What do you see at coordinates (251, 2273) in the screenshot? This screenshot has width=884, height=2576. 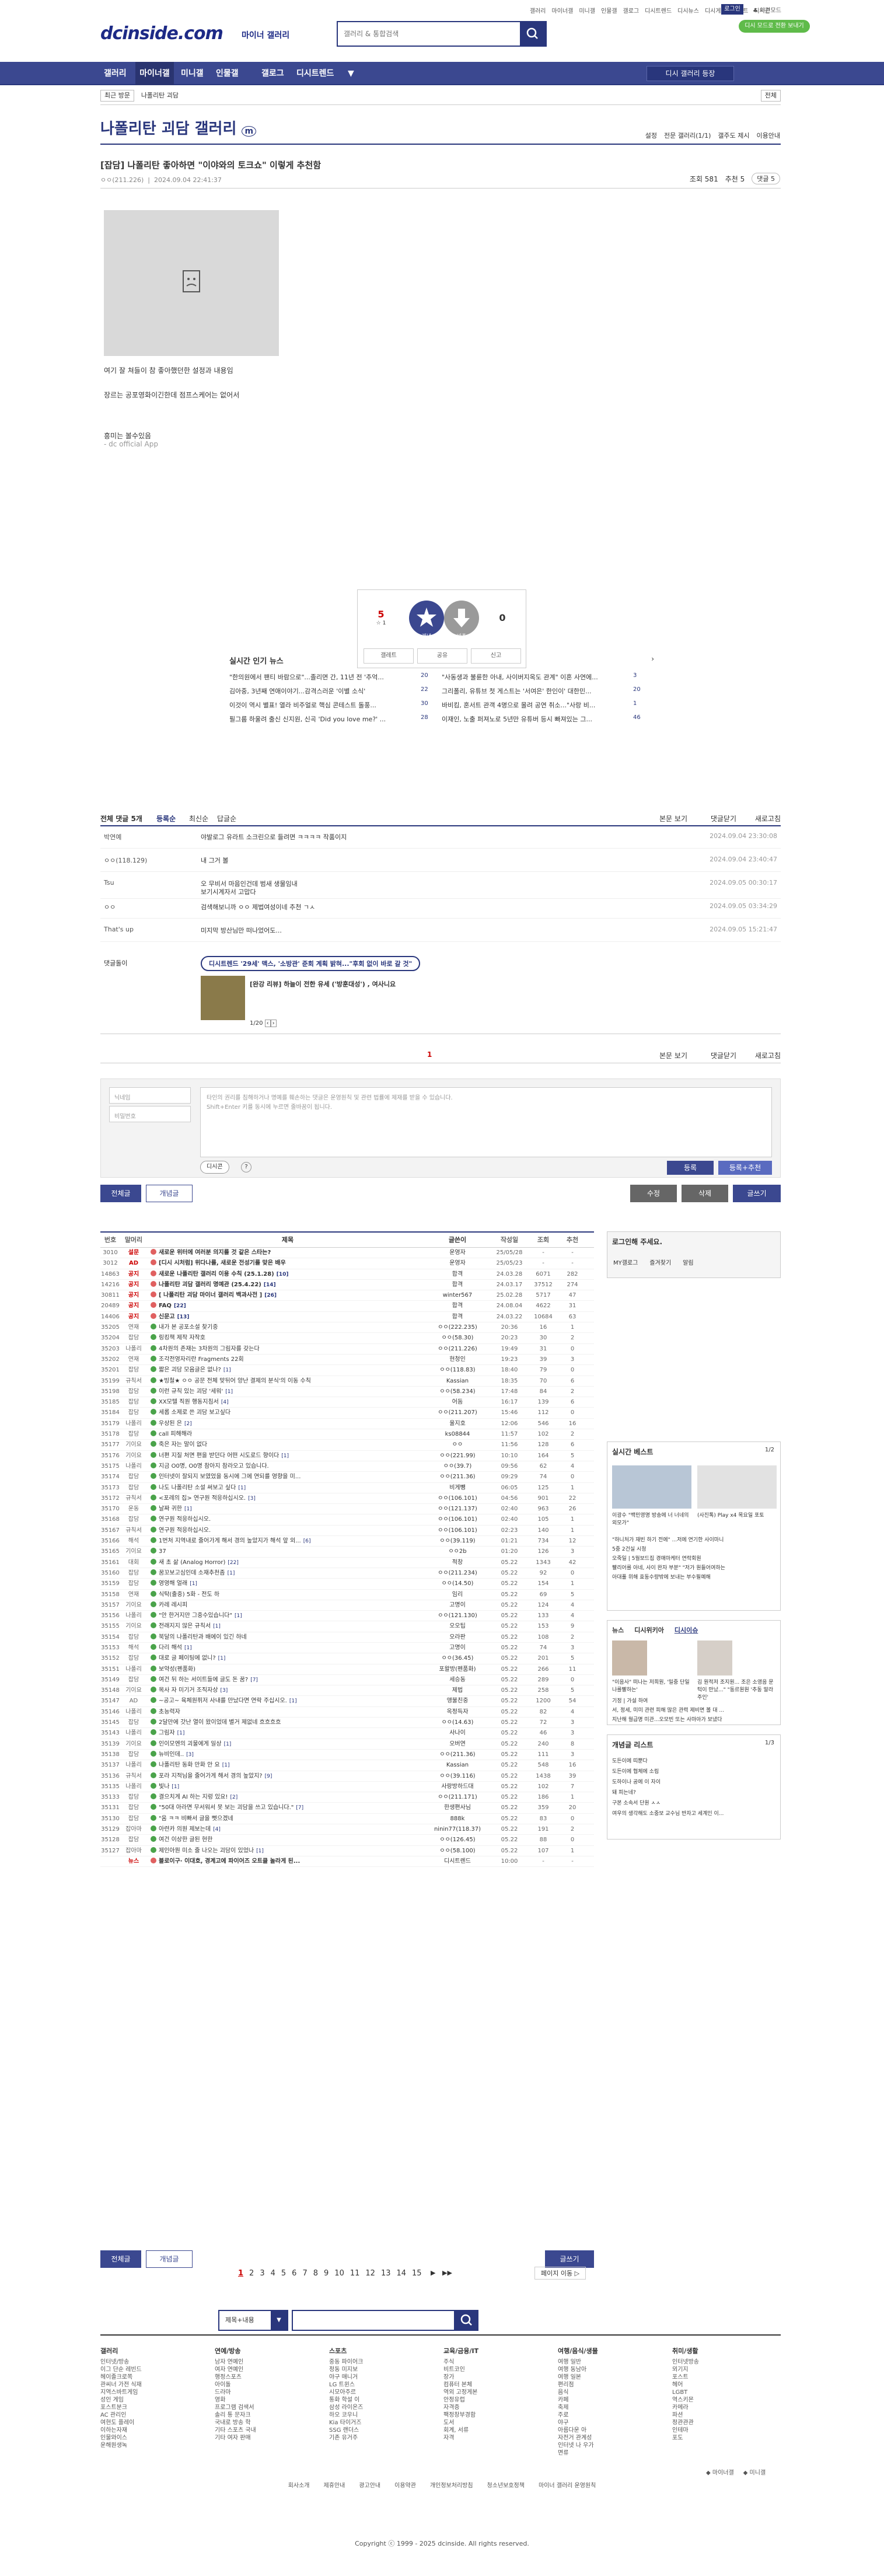 I see `page-number: 2` at bounding box center [251, 2273].